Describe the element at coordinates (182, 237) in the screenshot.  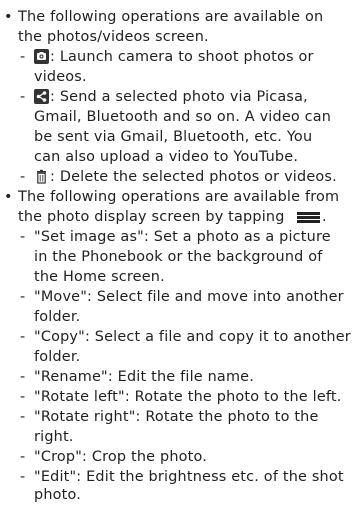
I see `item-text: "Set image as": Set a photo as a picture` at that location.